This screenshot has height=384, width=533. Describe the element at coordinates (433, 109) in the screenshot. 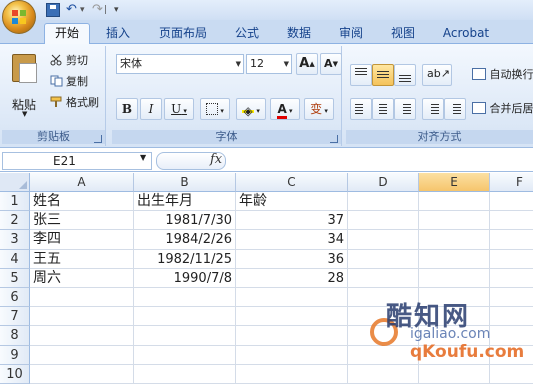

I see `decrease-indent-button` at that location.